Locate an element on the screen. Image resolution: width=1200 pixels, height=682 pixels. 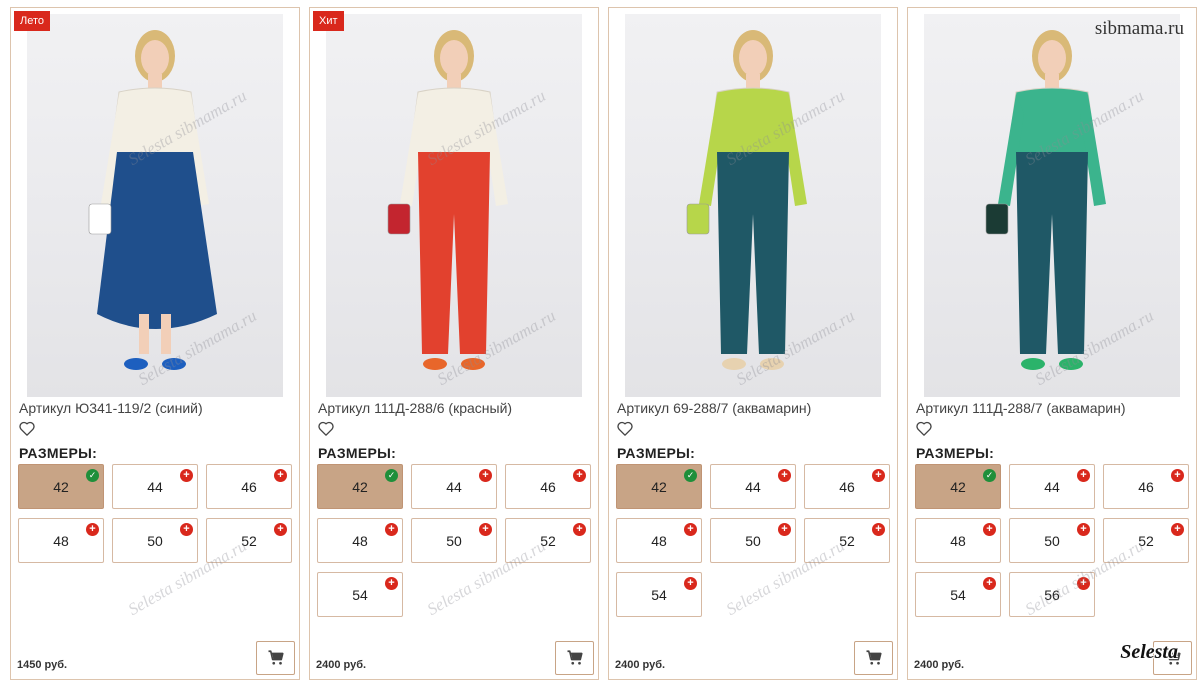
size-option: 56 + is located at coordinates (1052, 594).